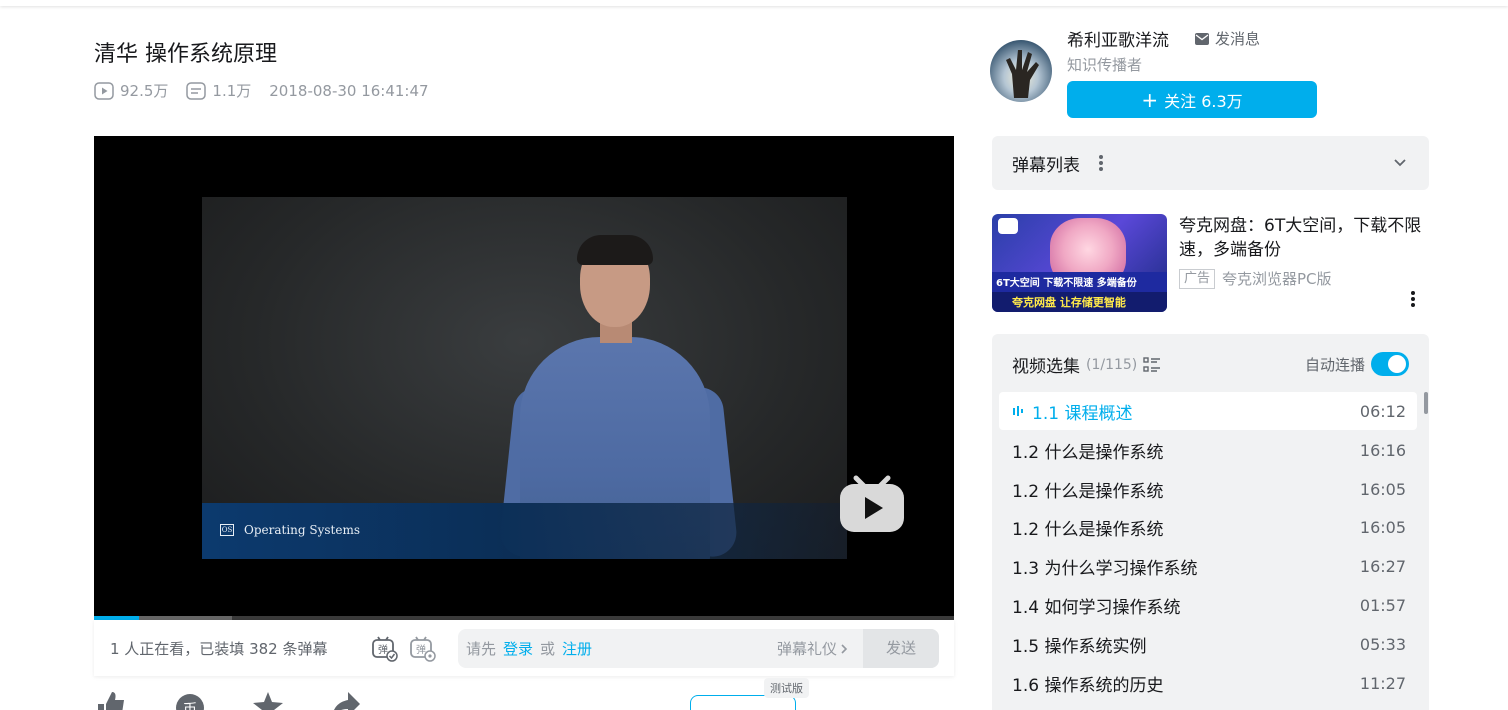 This screenshot has width=1508, height=710. I want to click on uploader-name: 希利亚歌洋流, so click(1118, 38).